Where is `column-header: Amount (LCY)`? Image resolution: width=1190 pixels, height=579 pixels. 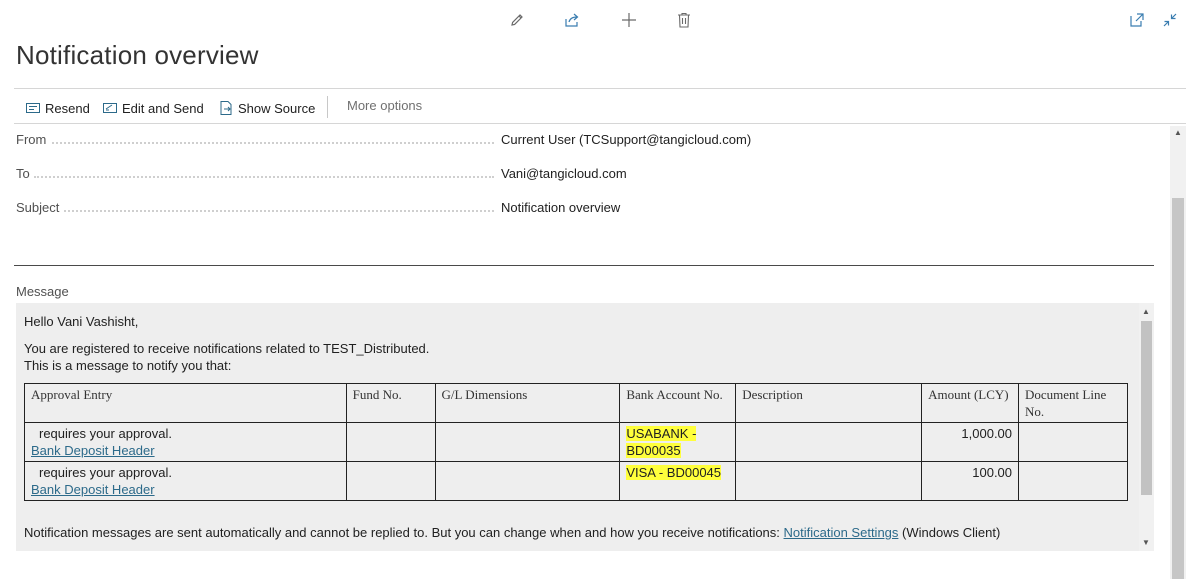 column-header: Amount (LCY) is located at coordinates (970, 403).